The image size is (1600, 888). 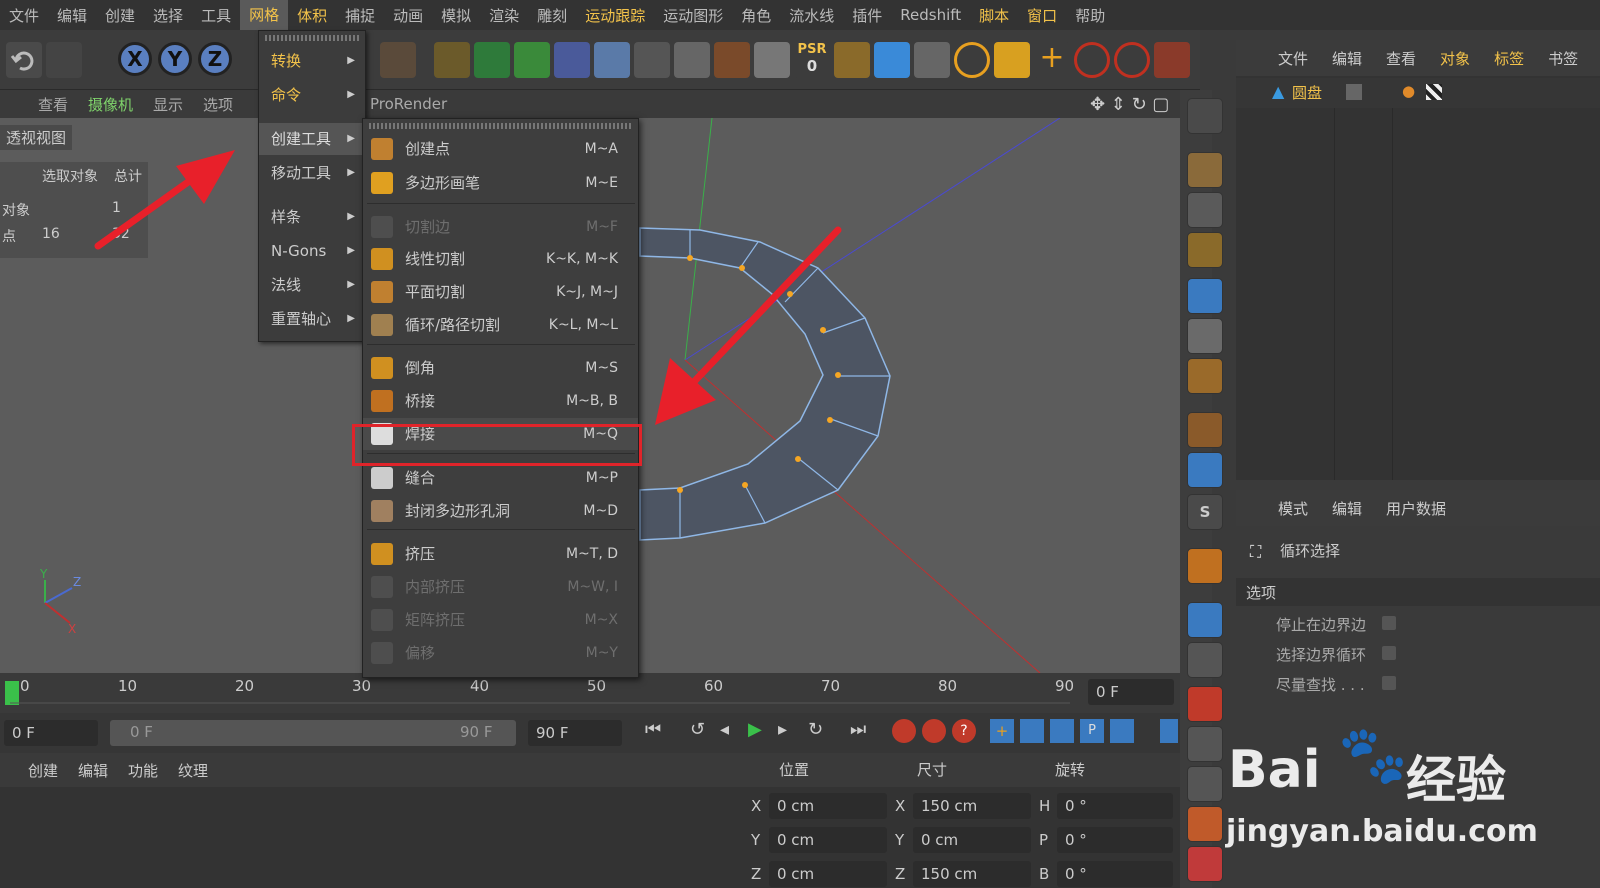 What do you see at coordinates (755, 729) in the screenshot?
I see `play-icon: ▶` at bounding box center [755, 729].